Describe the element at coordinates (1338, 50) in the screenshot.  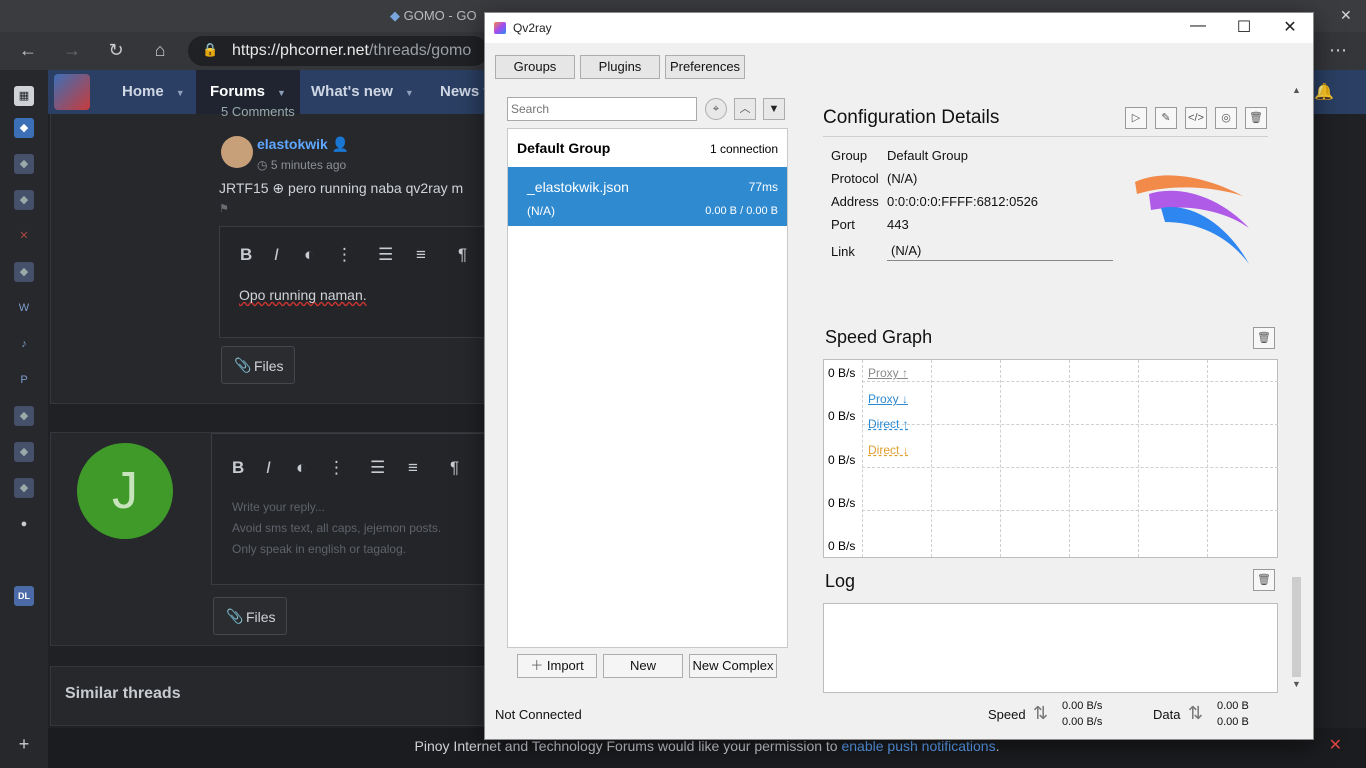
I see `menu-icon: ⋯` at that location.